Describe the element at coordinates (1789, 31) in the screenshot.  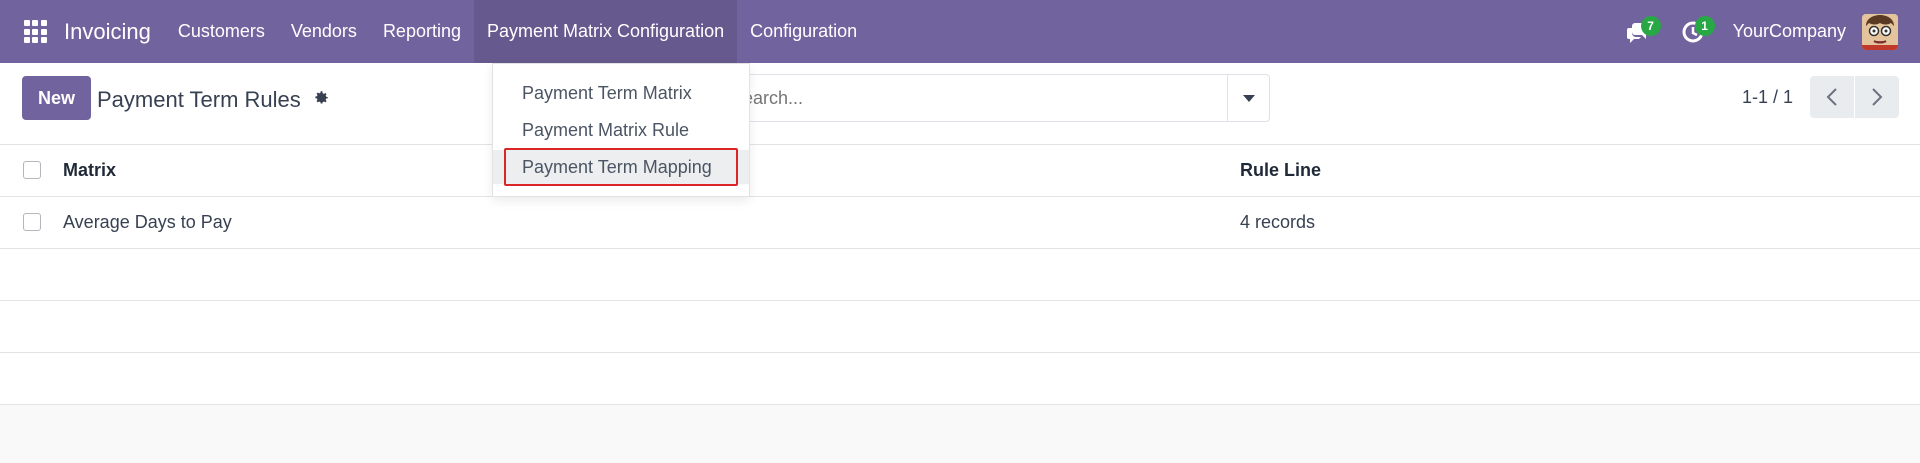
I see `company-switcher: YourCompany` at that location.